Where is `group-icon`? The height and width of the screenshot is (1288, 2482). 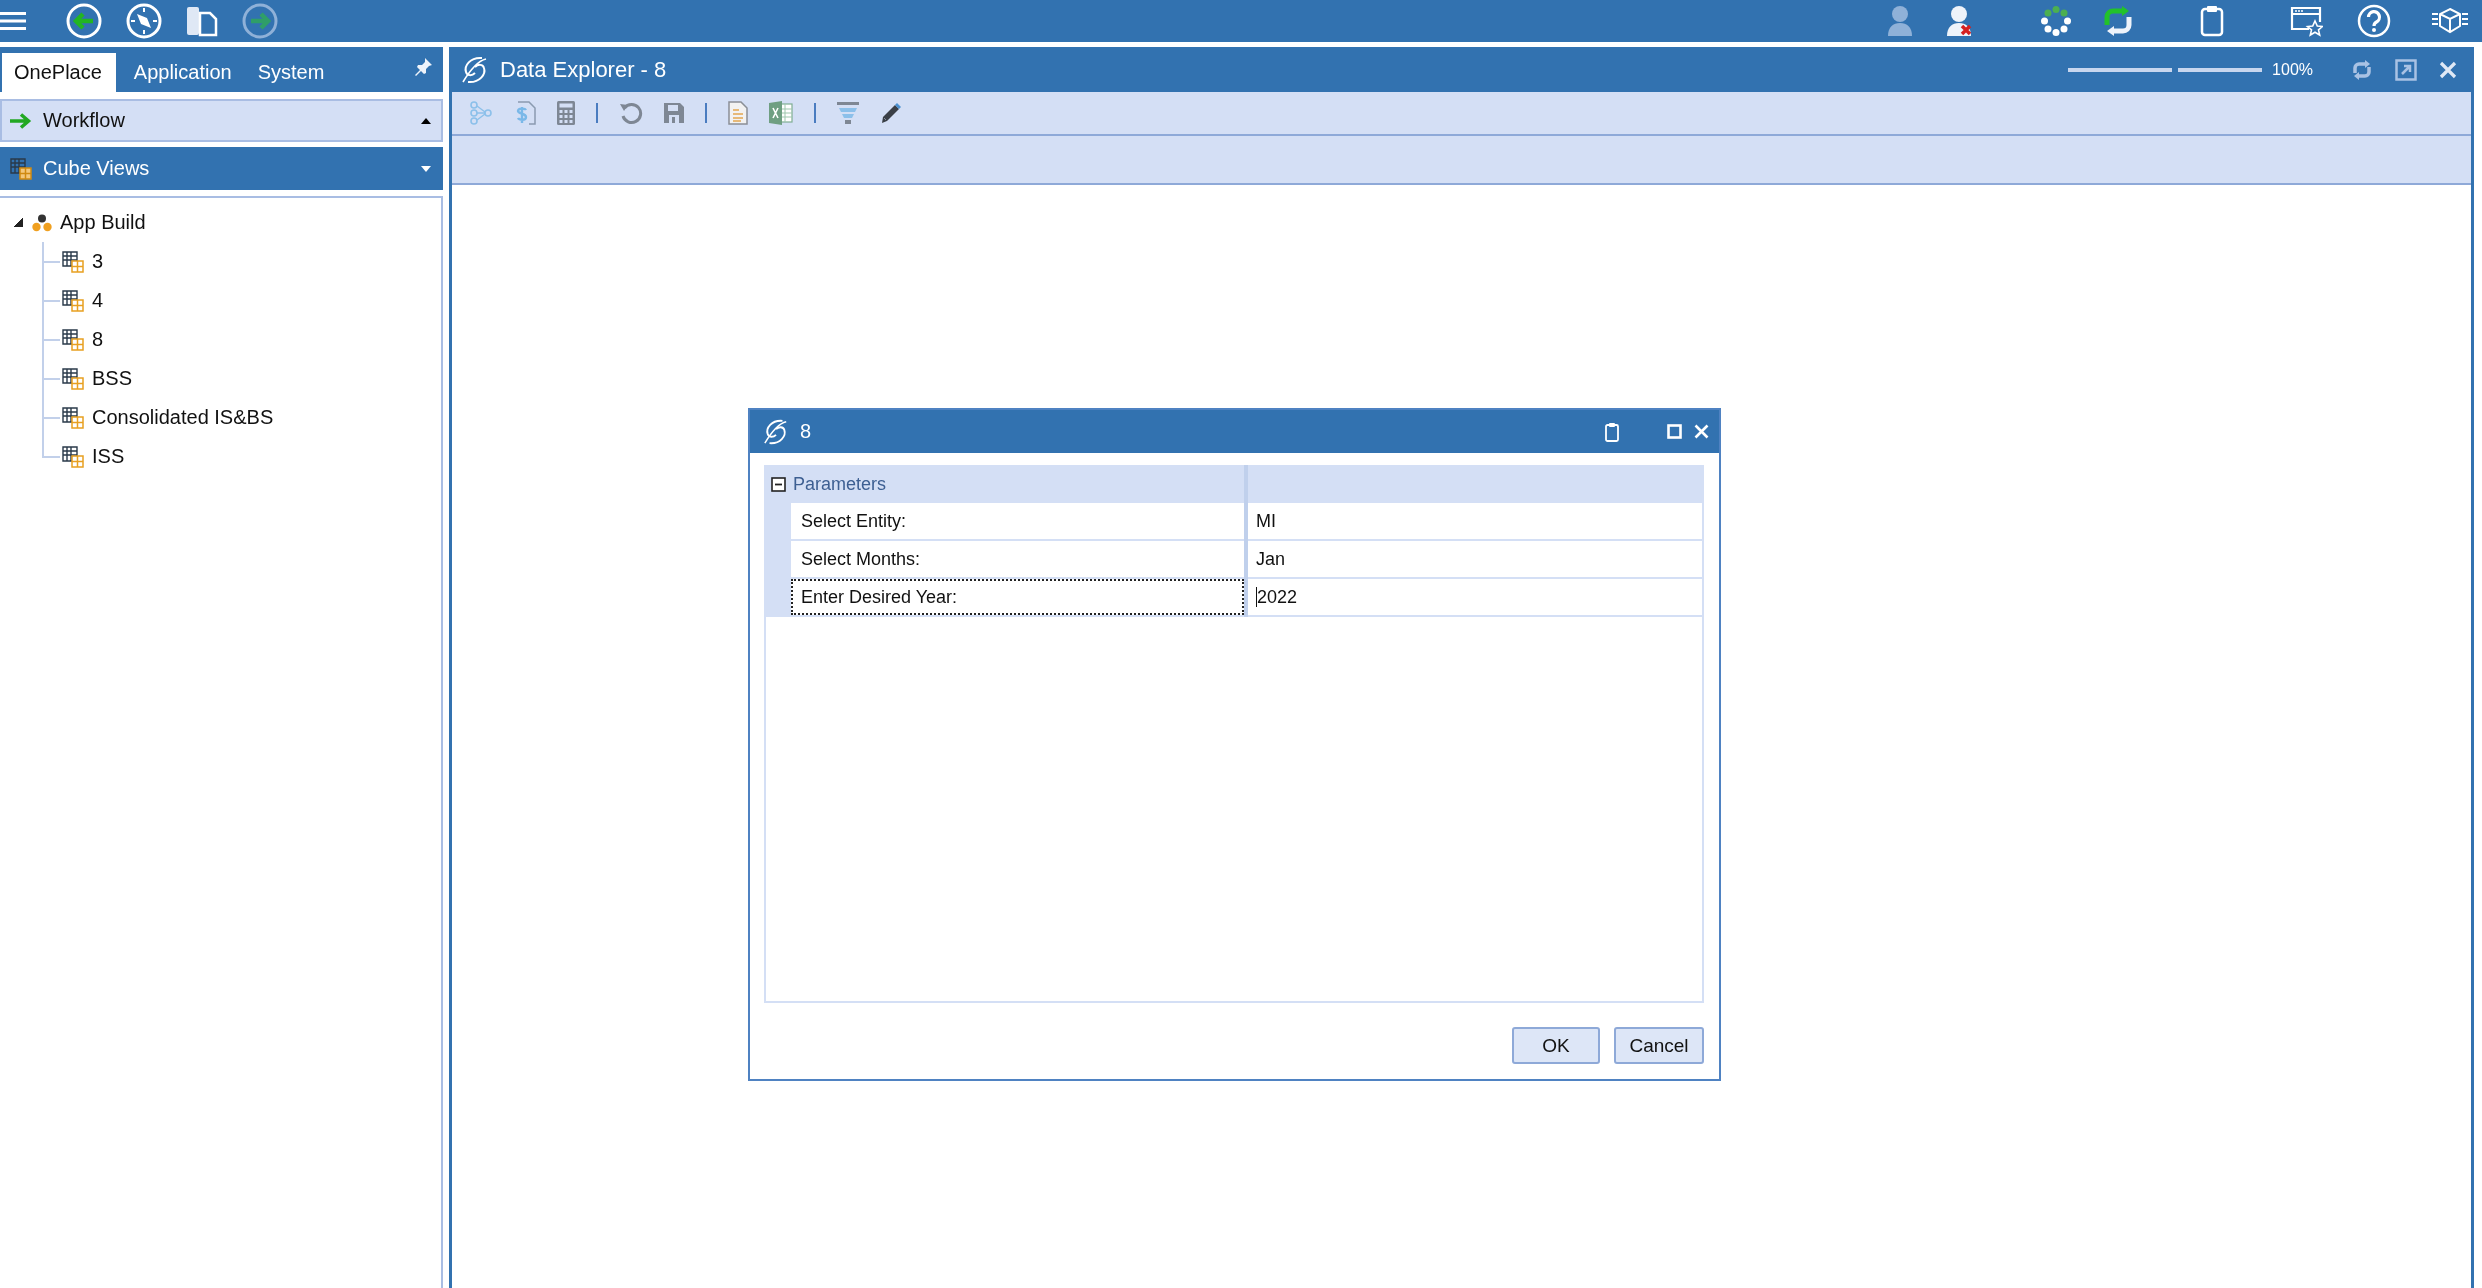
group-icon is located at coordinates (42, 222).